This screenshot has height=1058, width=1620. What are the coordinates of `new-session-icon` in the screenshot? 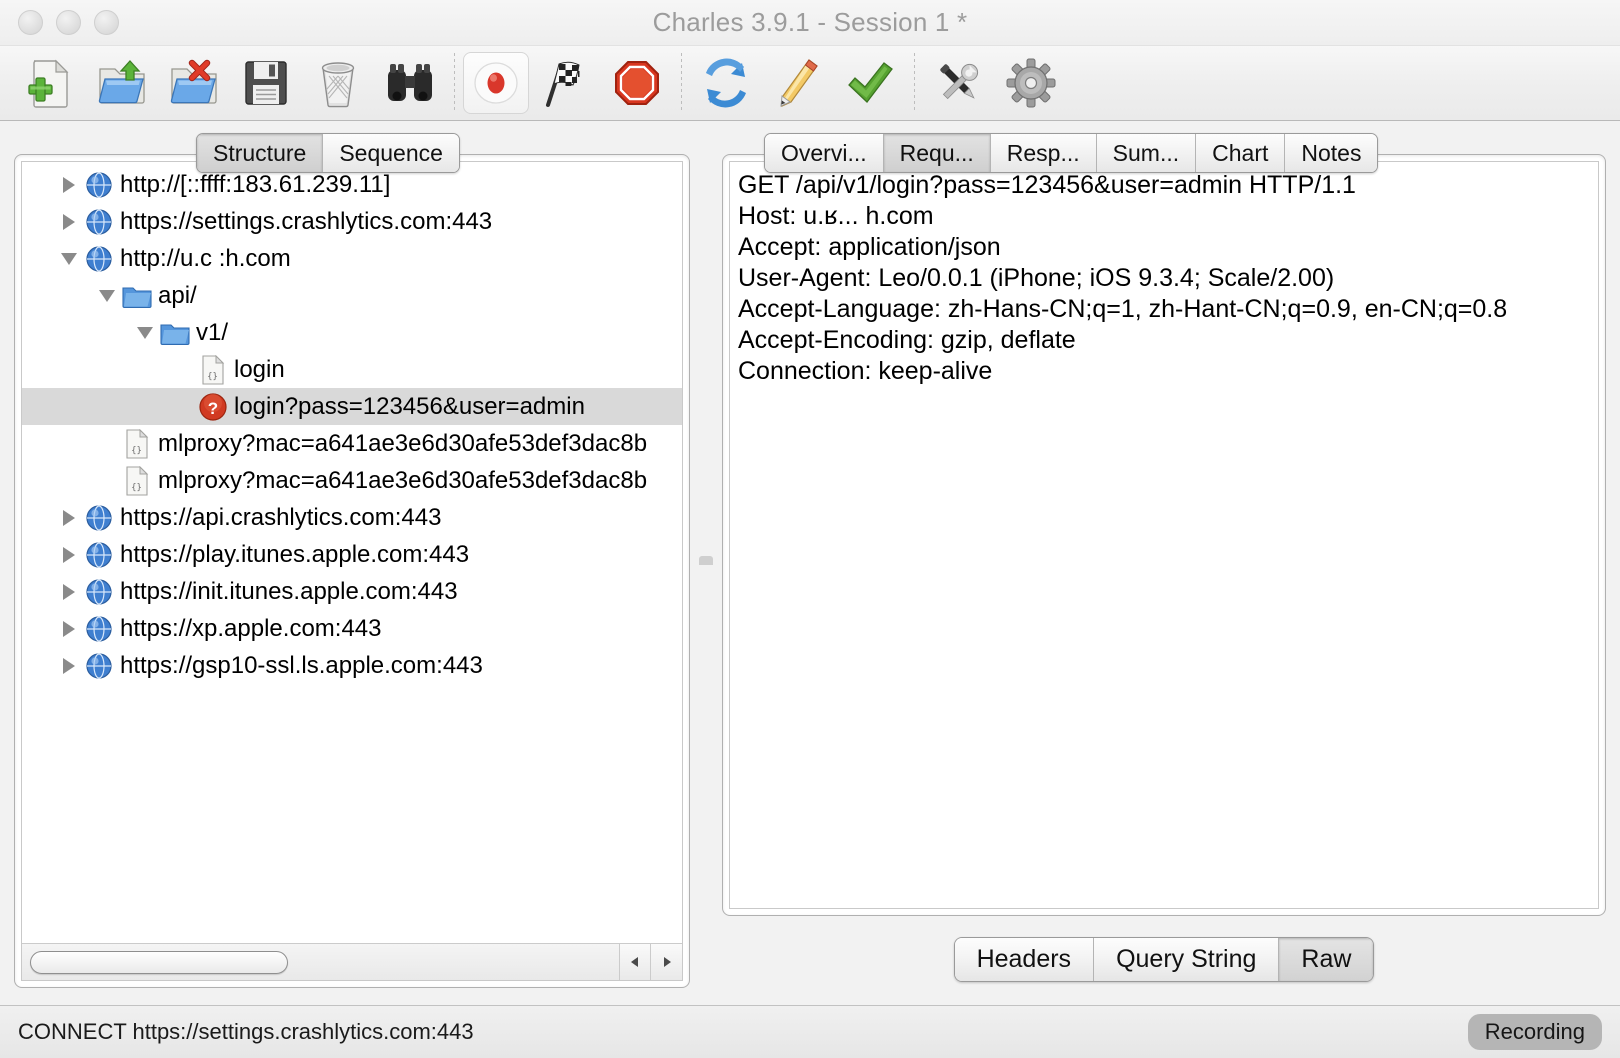 It's located at (50, 83).